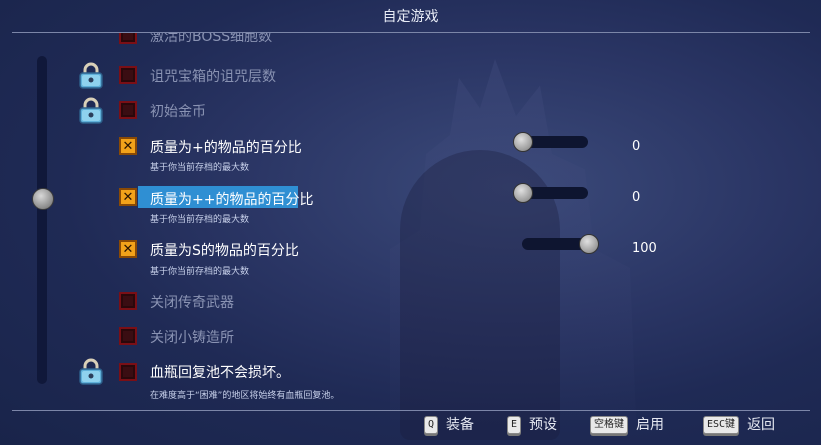 The image size is (821, 445). I want to click on checkbox-cursed-chest, so click(128, 75).